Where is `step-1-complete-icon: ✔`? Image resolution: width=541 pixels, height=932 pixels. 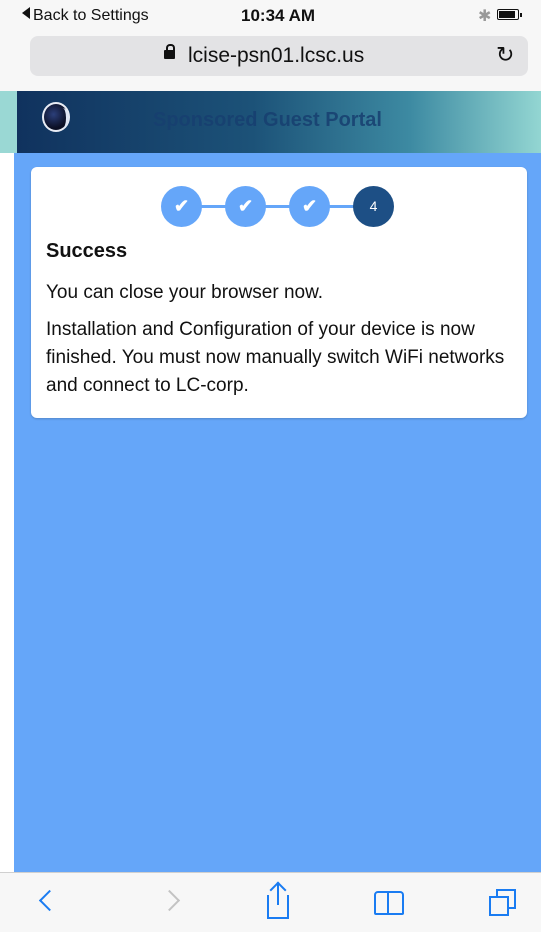 step-1-complete-icon: ✔ is located at coordinates (181, 206).